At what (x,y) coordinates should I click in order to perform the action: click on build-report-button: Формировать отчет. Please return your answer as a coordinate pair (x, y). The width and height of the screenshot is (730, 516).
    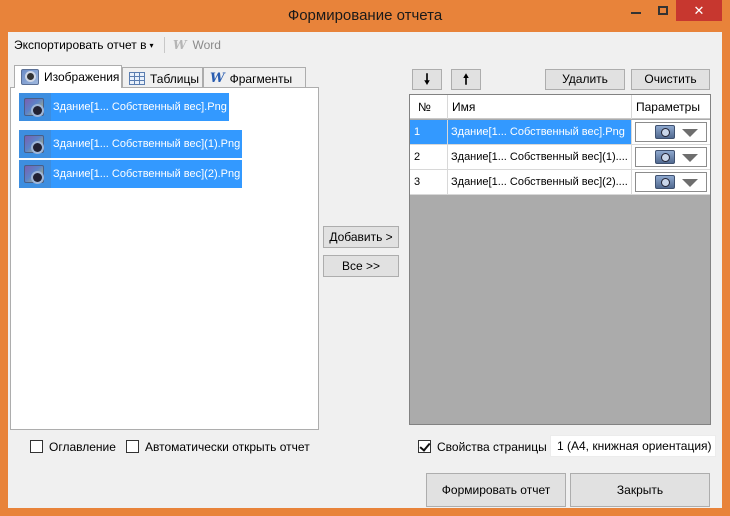
    Looking at the image, I should click on (496, 490).